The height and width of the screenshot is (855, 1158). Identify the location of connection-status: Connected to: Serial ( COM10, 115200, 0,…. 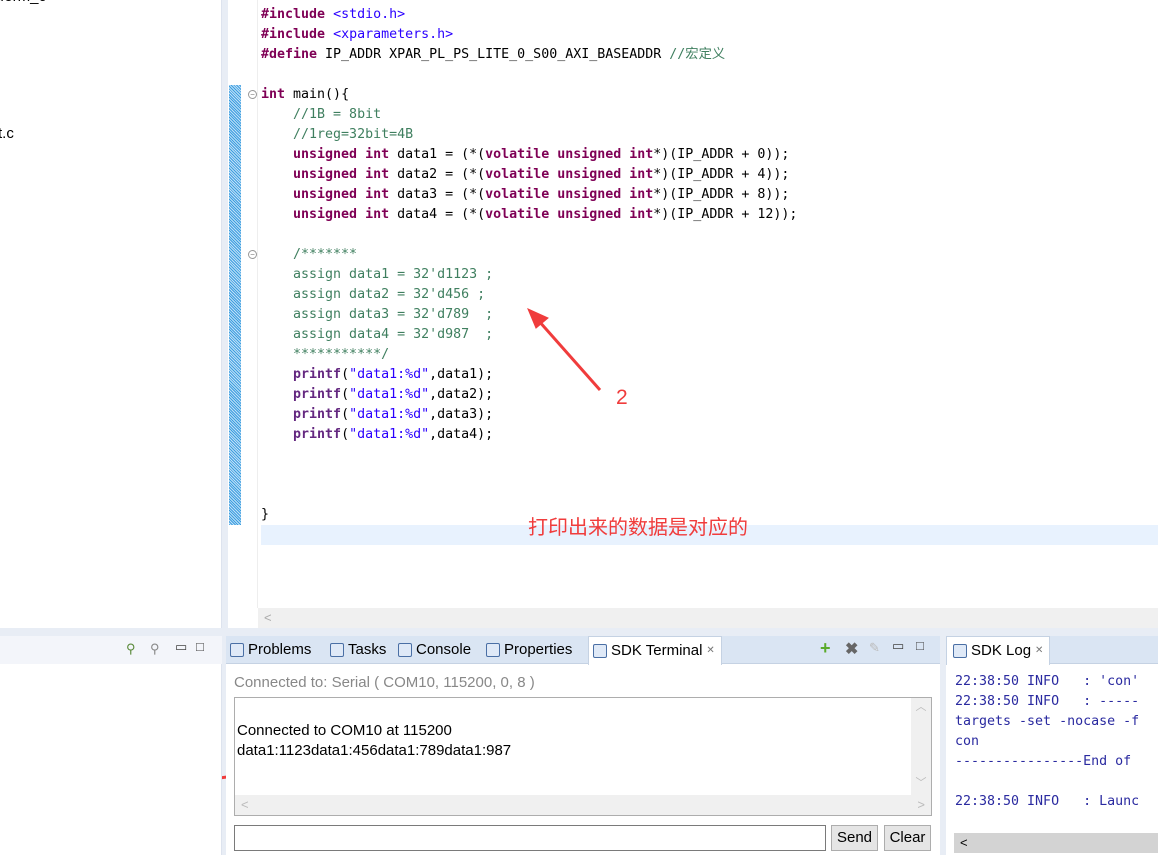
(384, 682).